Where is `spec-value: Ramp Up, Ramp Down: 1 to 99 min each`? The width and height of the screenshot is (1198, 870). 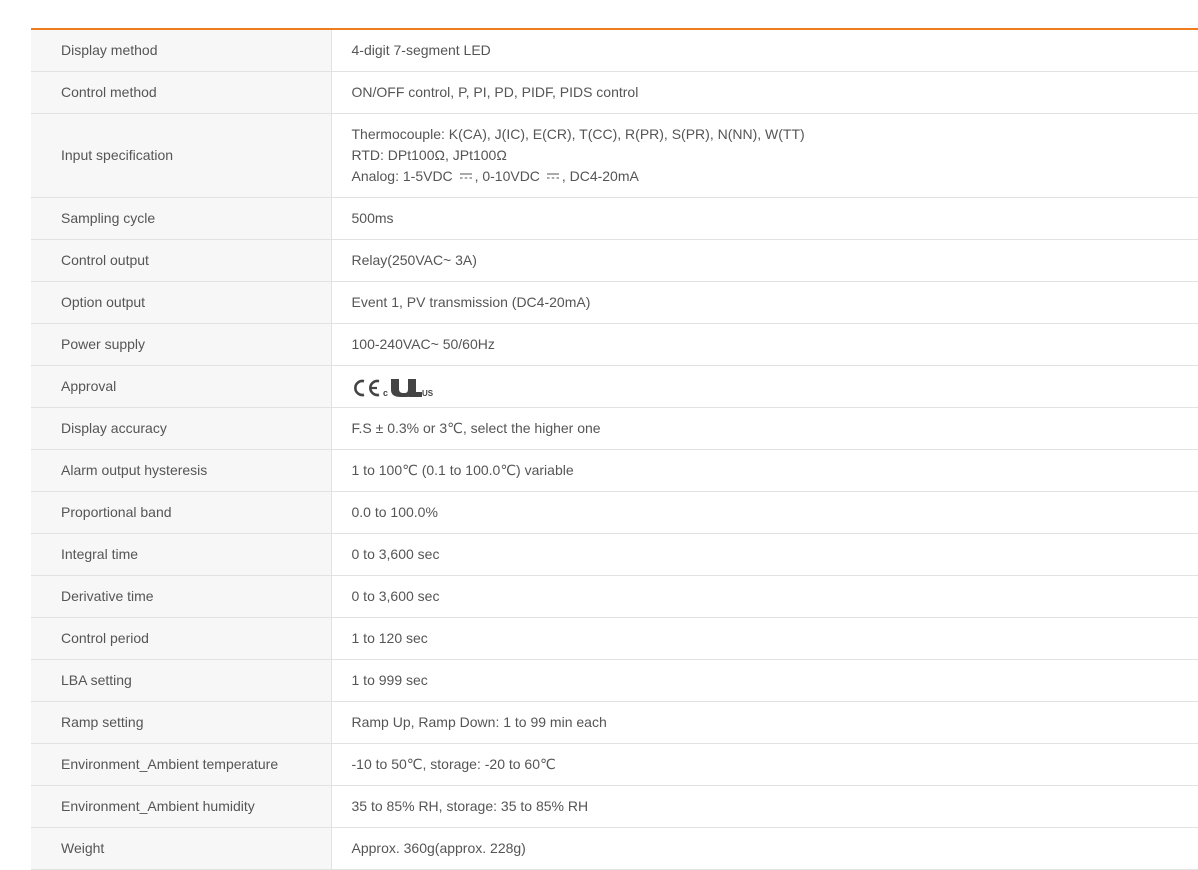
spec-value: Ramp Up, Ramp Down: 1 to 99 min each is located at coordinates (764, 722).